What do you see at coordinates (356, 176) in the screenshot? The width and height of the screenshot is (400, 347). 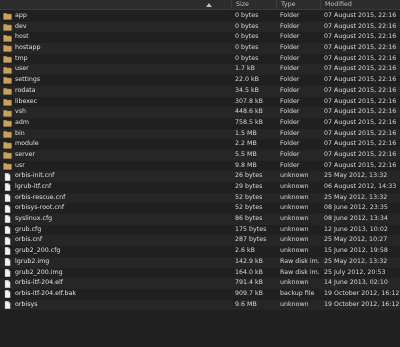 I see `file-modified: 25 May 2012, 13:32` at bounding box center [356, 176].